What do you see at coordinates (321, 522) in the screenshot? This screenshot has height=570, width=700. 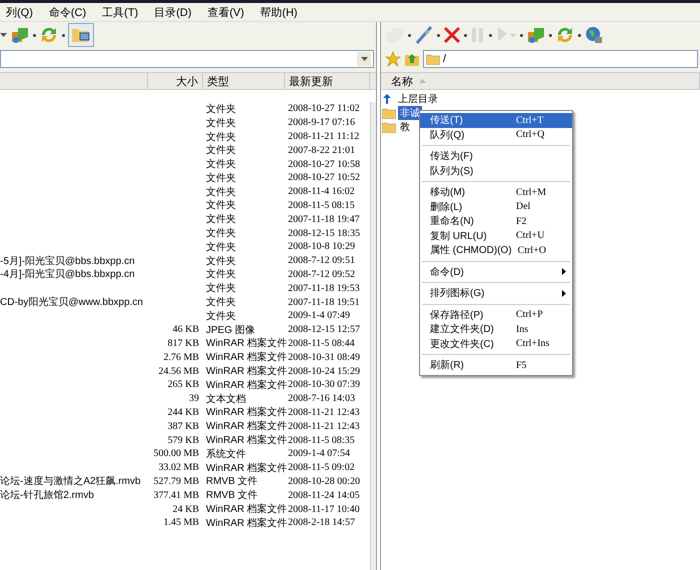 I see `file-date: 2008-2-18 14:57` at bounding box center [321, 522].